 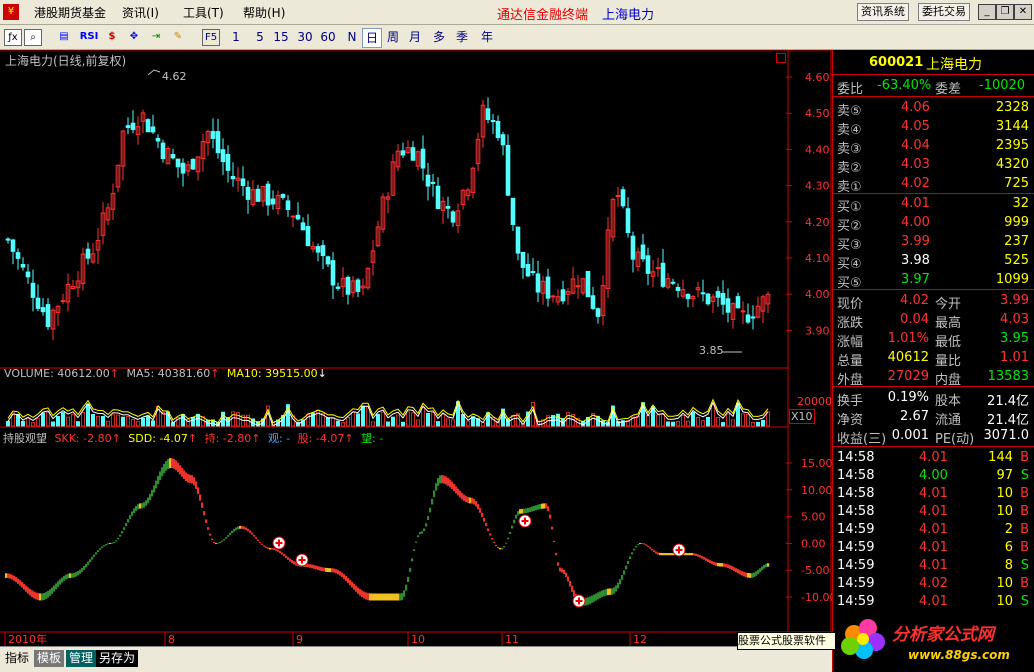 I want to click on period-tab-0: 1, so click(x=236, y=37).